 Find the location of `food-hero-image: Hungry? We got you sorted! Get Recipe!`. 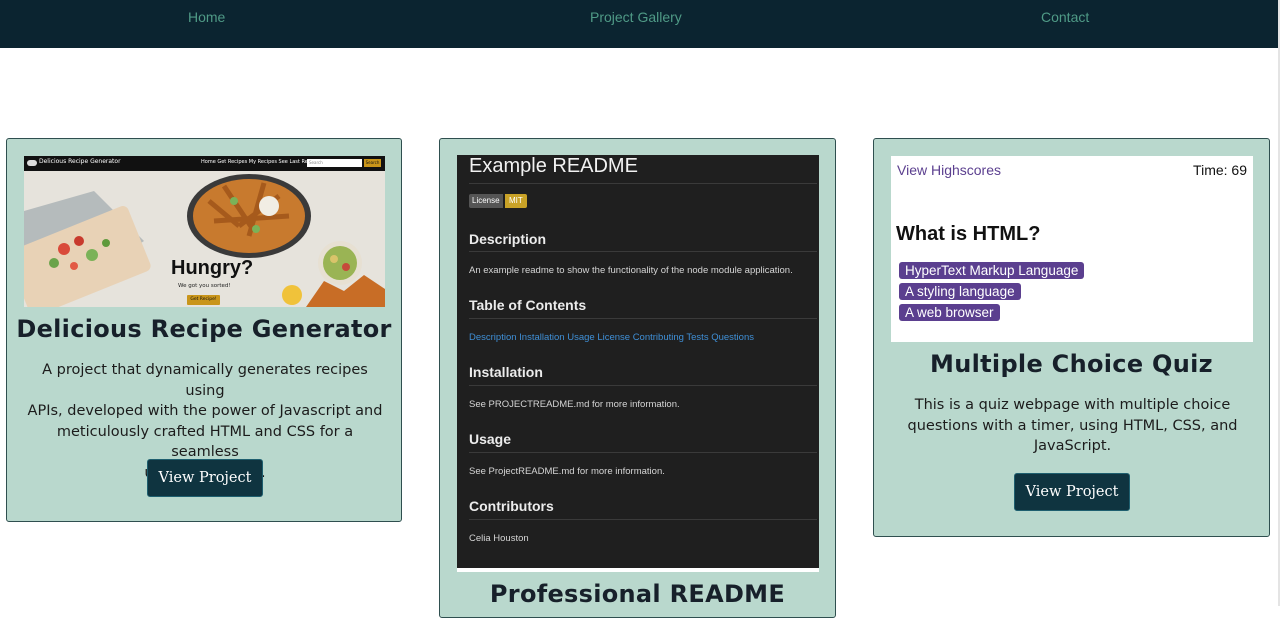

food-hero-image: Hungry? We got you sorted! Get Recipe! is located at coordinates (204, 239).